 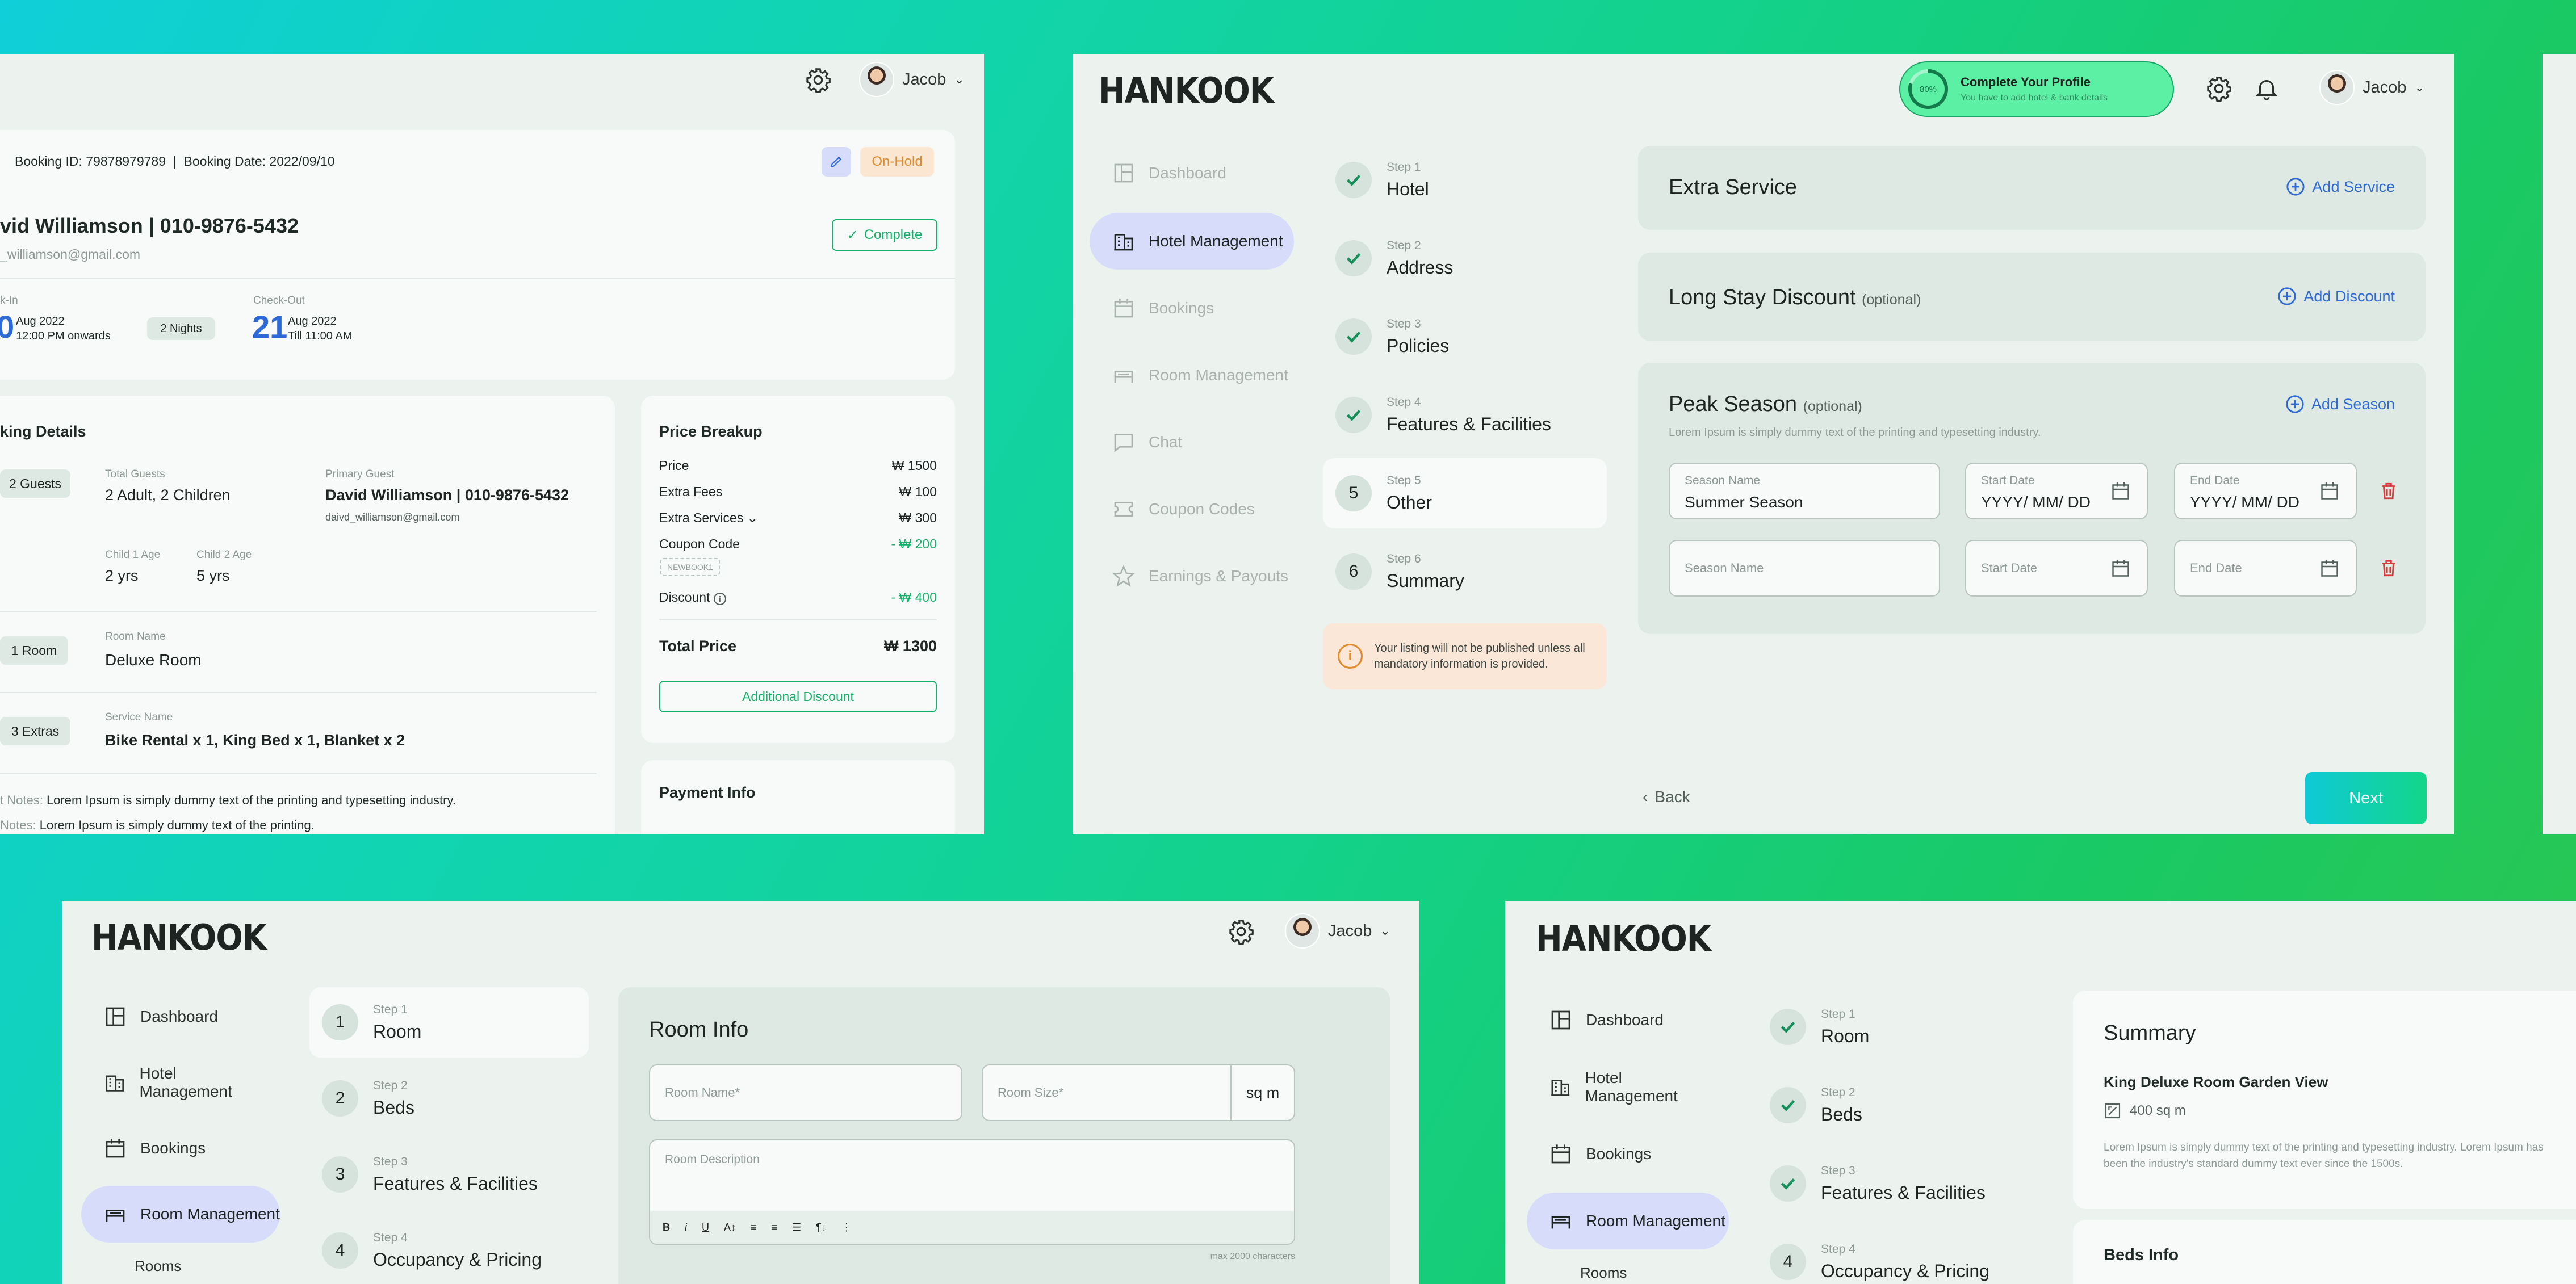 What do you see at coordinates (796, 1227) in the screenshot?
I see `list-button: ☰` at bounding box center [796, 1227].